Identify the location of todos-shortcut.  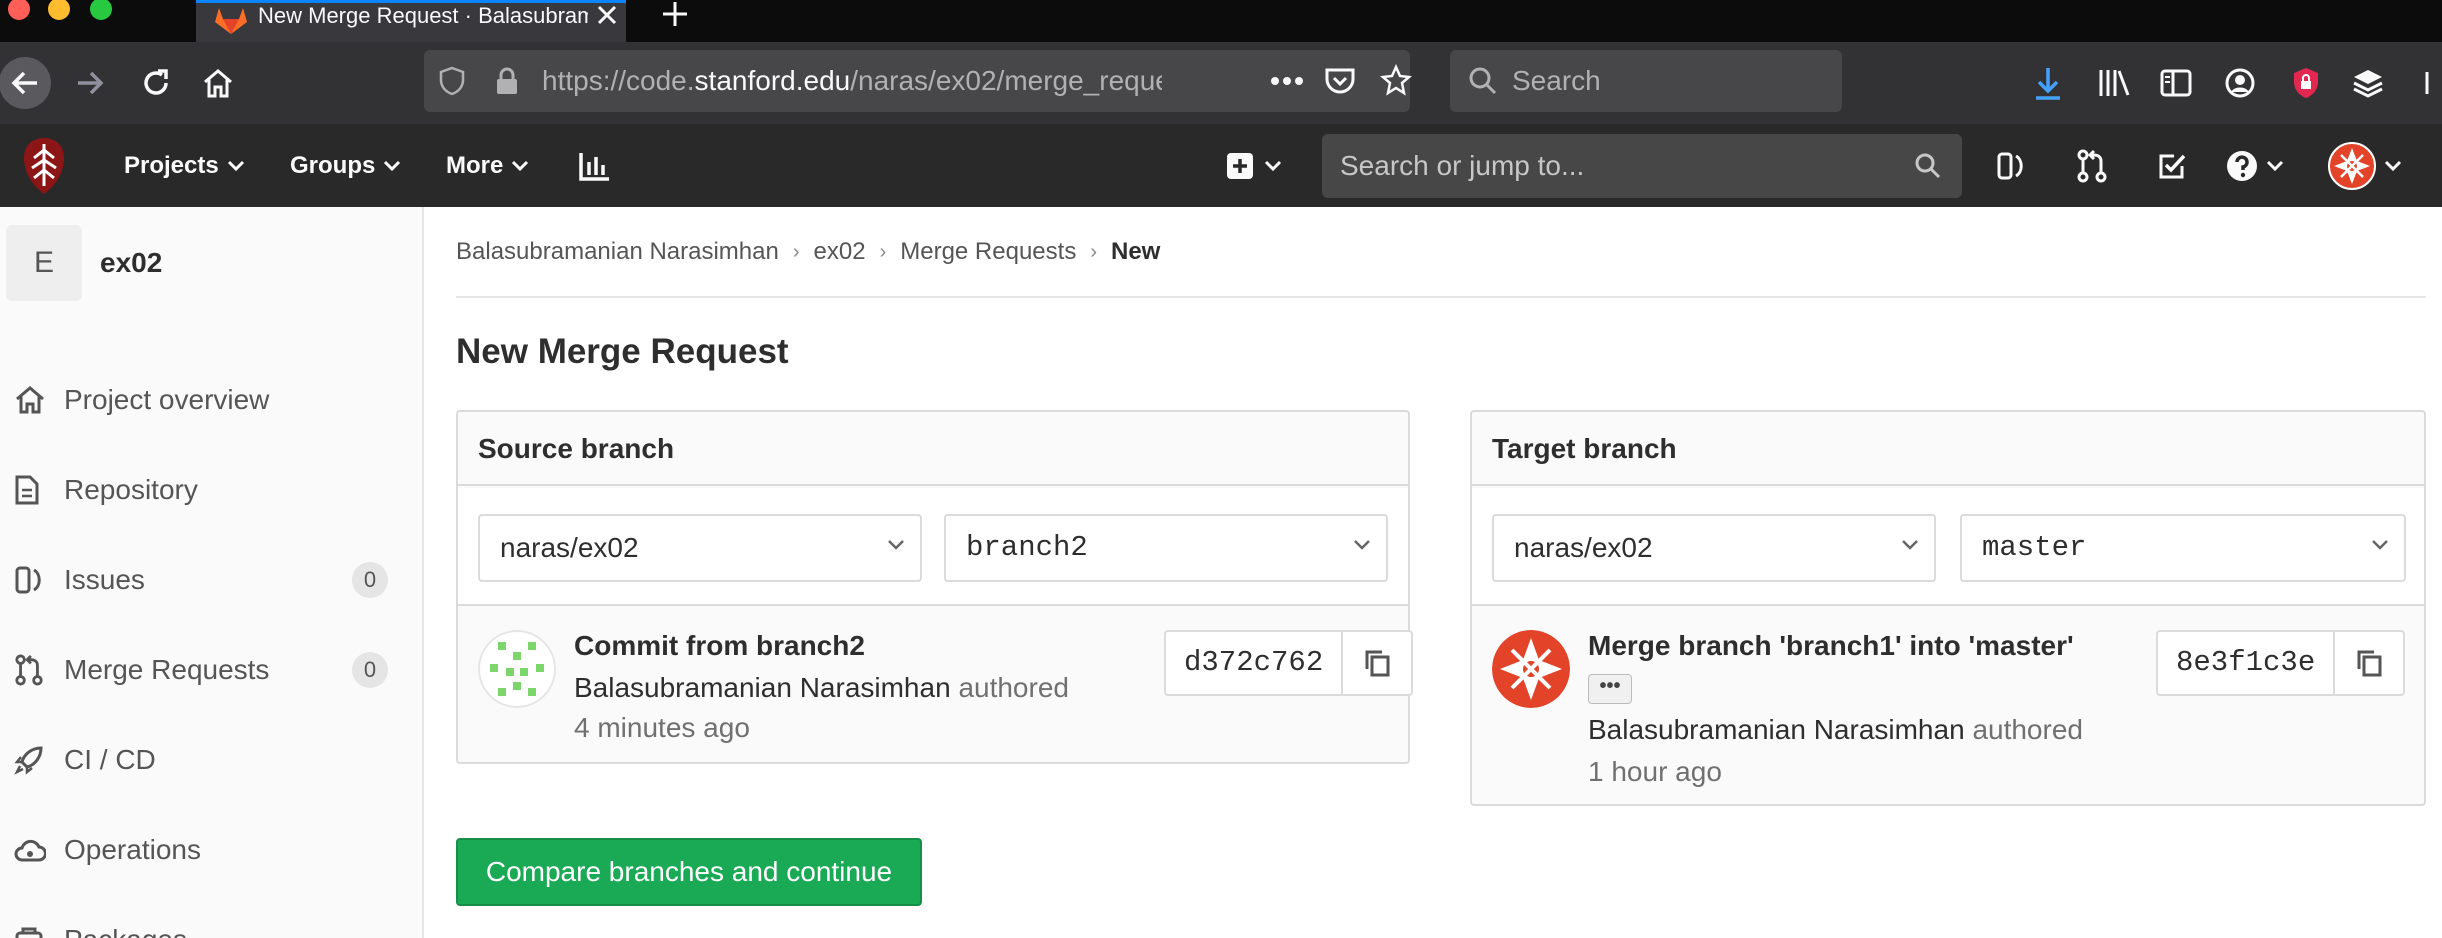
(2172, 165).